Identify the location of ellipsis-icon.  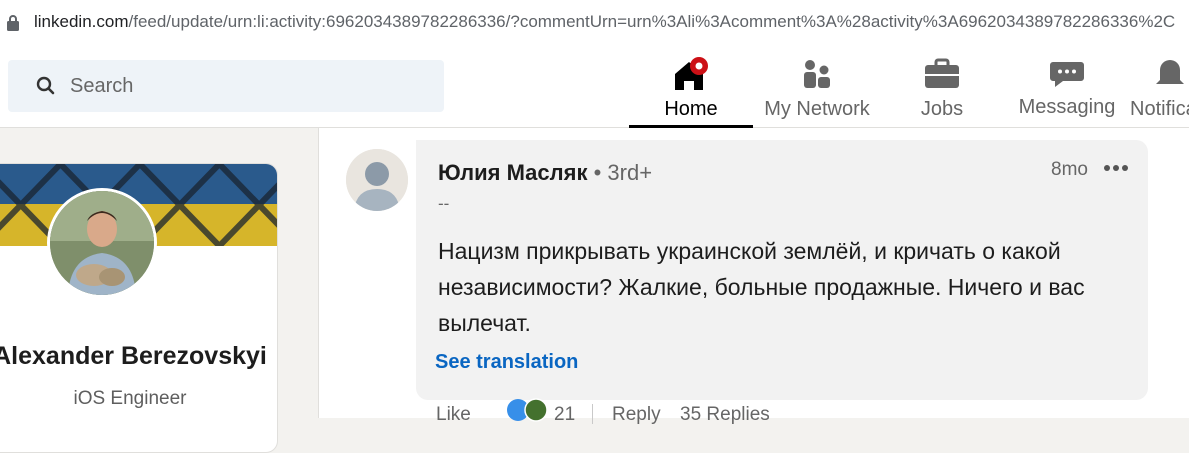
(1116, 168).